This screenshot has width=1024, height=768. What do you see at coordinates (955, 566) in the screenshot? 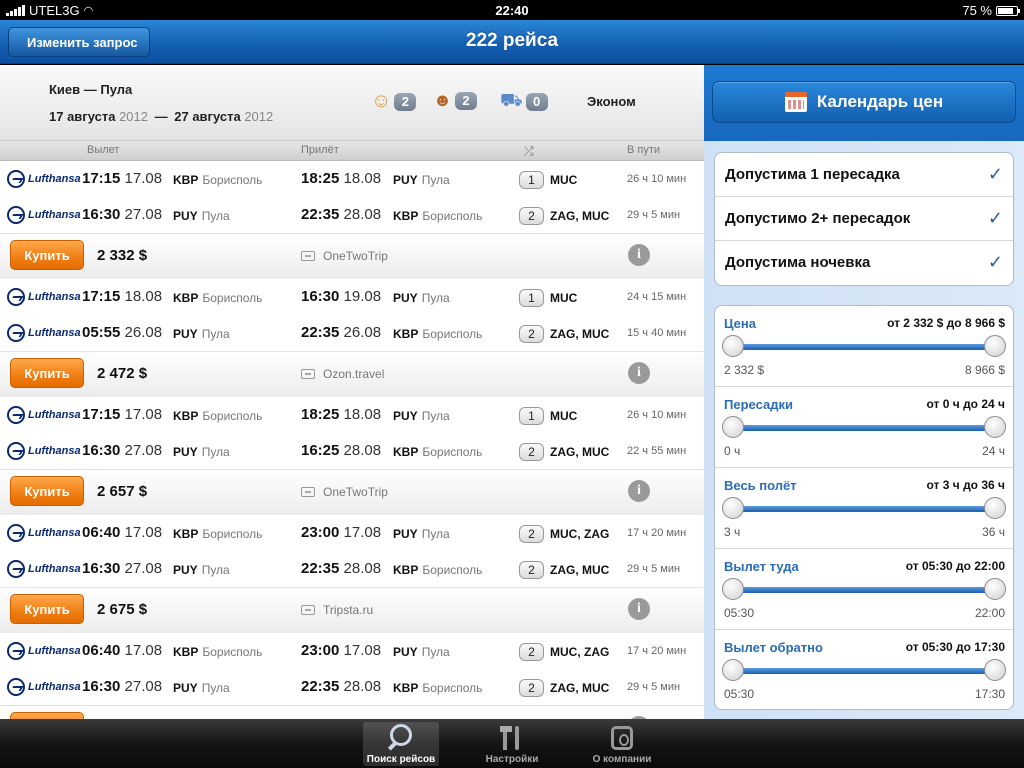
I see `filter-range: от 05:30 до 22:00` at bounding box center [955, 566].